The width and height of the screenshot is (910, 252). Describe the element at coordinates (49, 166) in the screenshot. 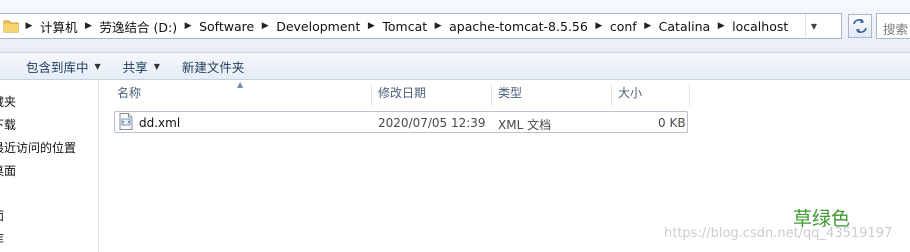

I see `navigation-pane: 藏夹 下载 最近访问的位置 桌面 面 库` at that location.